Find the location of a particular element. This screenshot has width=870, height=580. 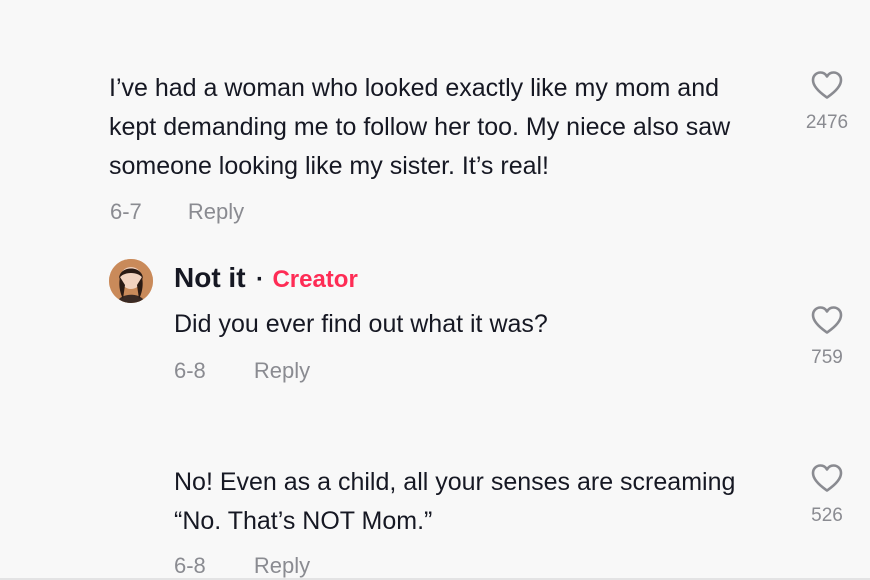

comment-2: Did you ever find out what it was? is located at coordinates (474, 324).